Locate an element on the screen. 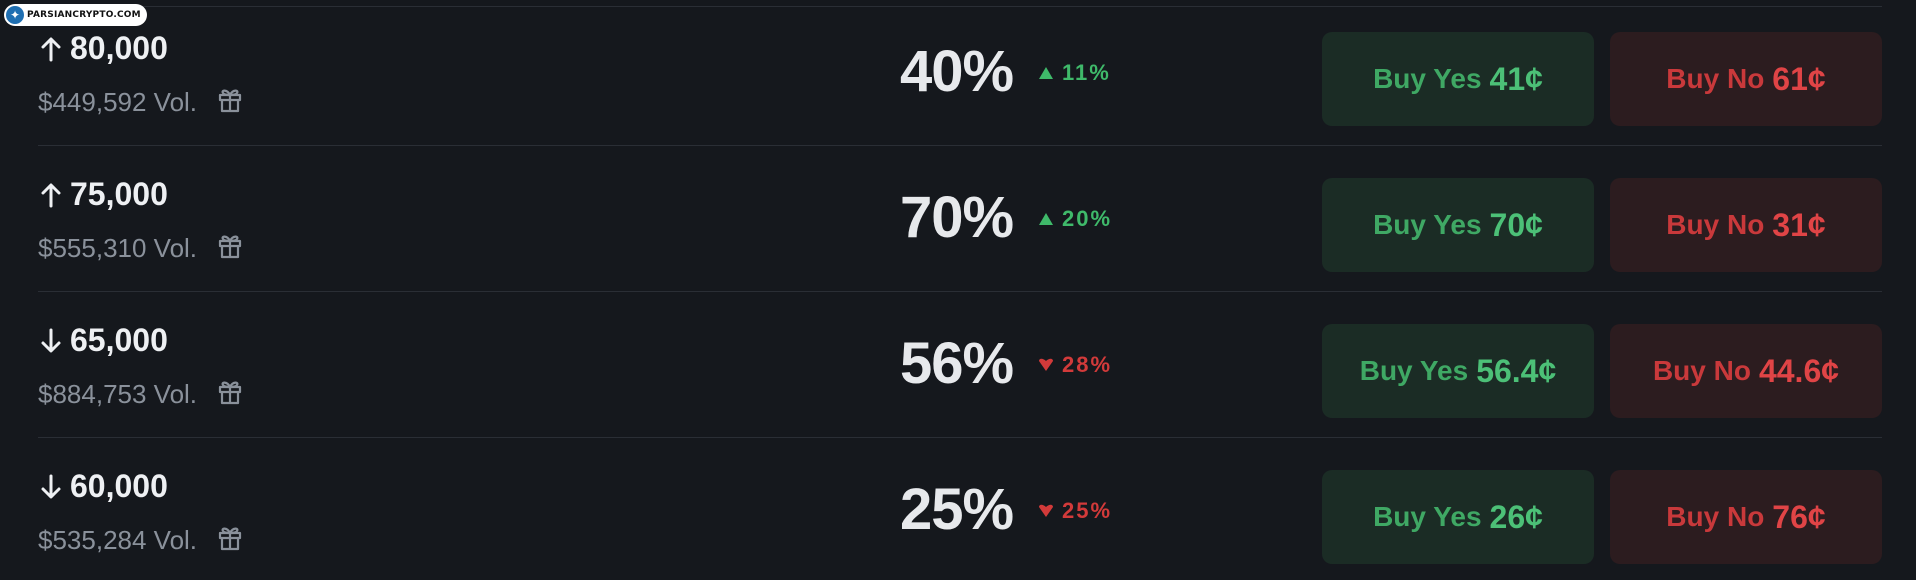 The image size is (1916, 580). watermark-logo: ✦ PARSIANCRYPTO.COM is located at coordinates (75, 15).